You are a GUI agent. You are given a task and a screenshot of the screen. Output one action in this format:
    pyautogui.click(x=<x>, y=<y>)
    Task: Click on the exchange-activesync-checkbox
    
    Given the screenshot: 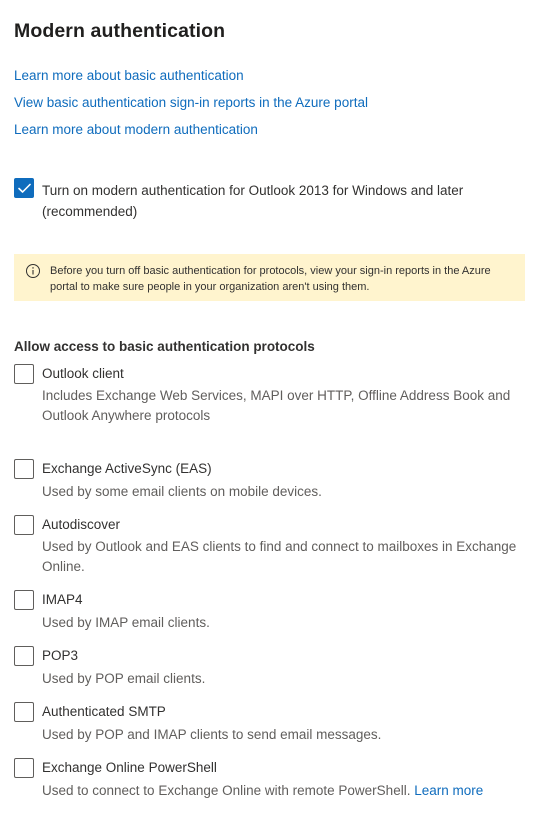 What is the action you would take?
    pyautogui.click(x=24, y=469)
    